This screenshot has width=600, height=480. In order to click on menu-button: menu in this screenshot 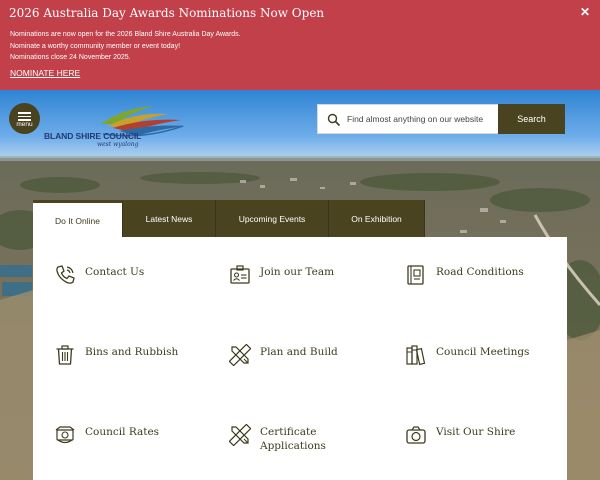, I will do `click(24, 118)`.